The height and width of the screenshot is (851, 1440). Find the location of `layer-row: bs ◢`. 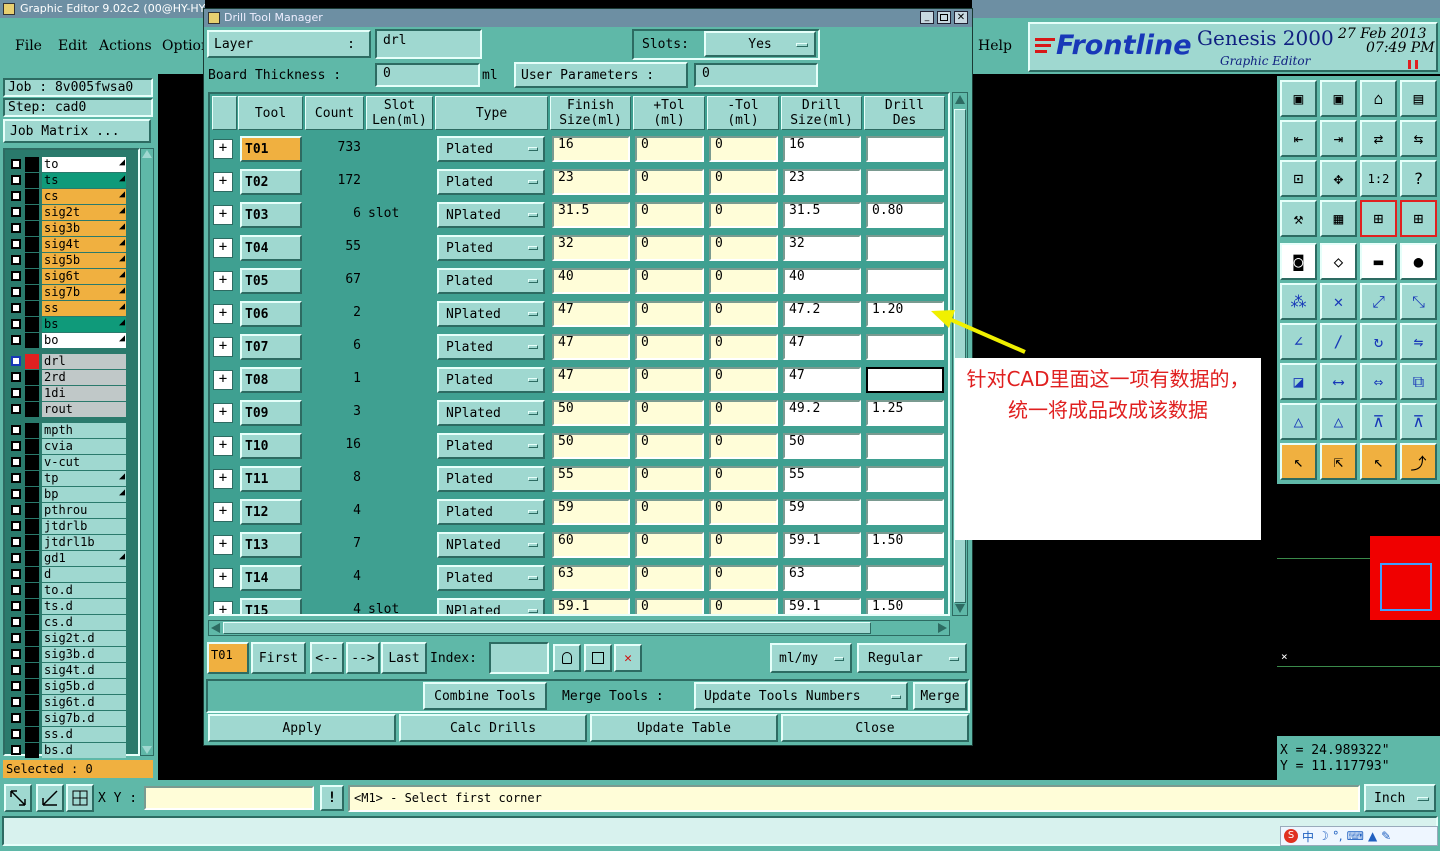

layer-row: bs ◢ is located at coordinates (67, 324).